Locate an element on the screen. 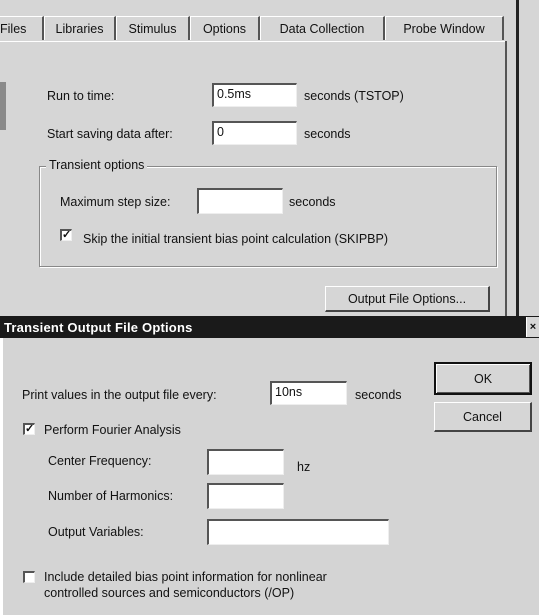 The image size is (539, 615). skip-bias-checkbox: ✓ is located at coordinates (66, 235).